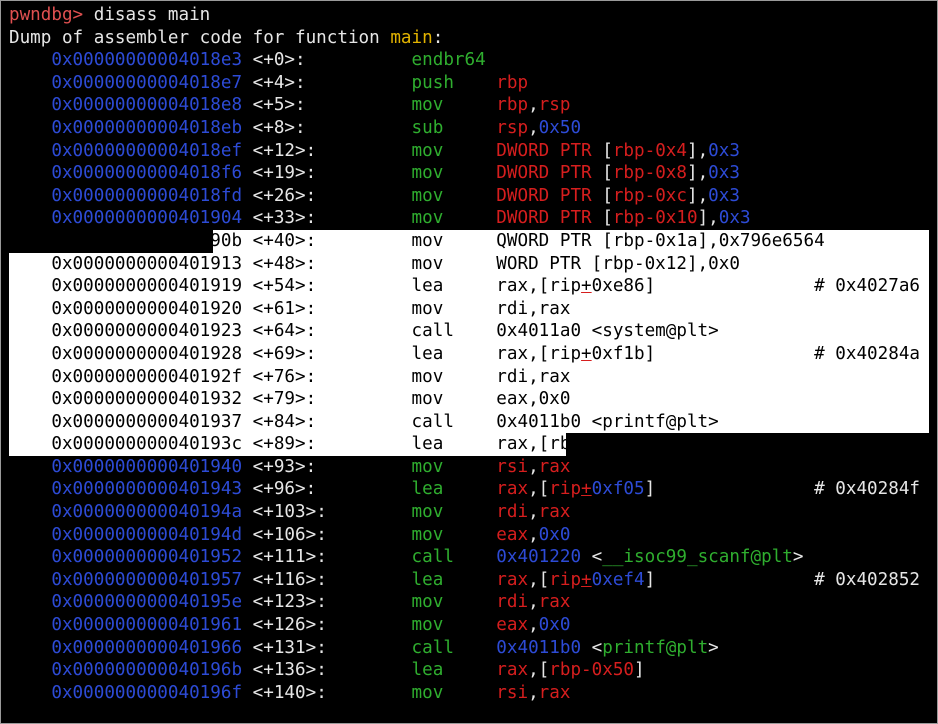 The image size is (938, 724). What do you see at coordinates (473, 693) in the screenshot?
I see `disasm-row: 0x000000000040196f <+140>: mov rsi,rax` at bounding box center [473, 693].